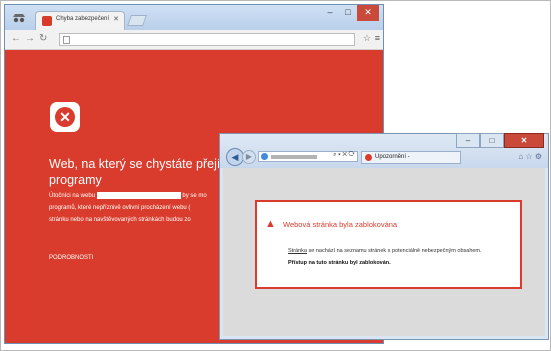 This screenshot has width=551, height=351. Describe the element at coordinates (297, 251) in the screenshot. I see `page-link: Stránka` at that location.